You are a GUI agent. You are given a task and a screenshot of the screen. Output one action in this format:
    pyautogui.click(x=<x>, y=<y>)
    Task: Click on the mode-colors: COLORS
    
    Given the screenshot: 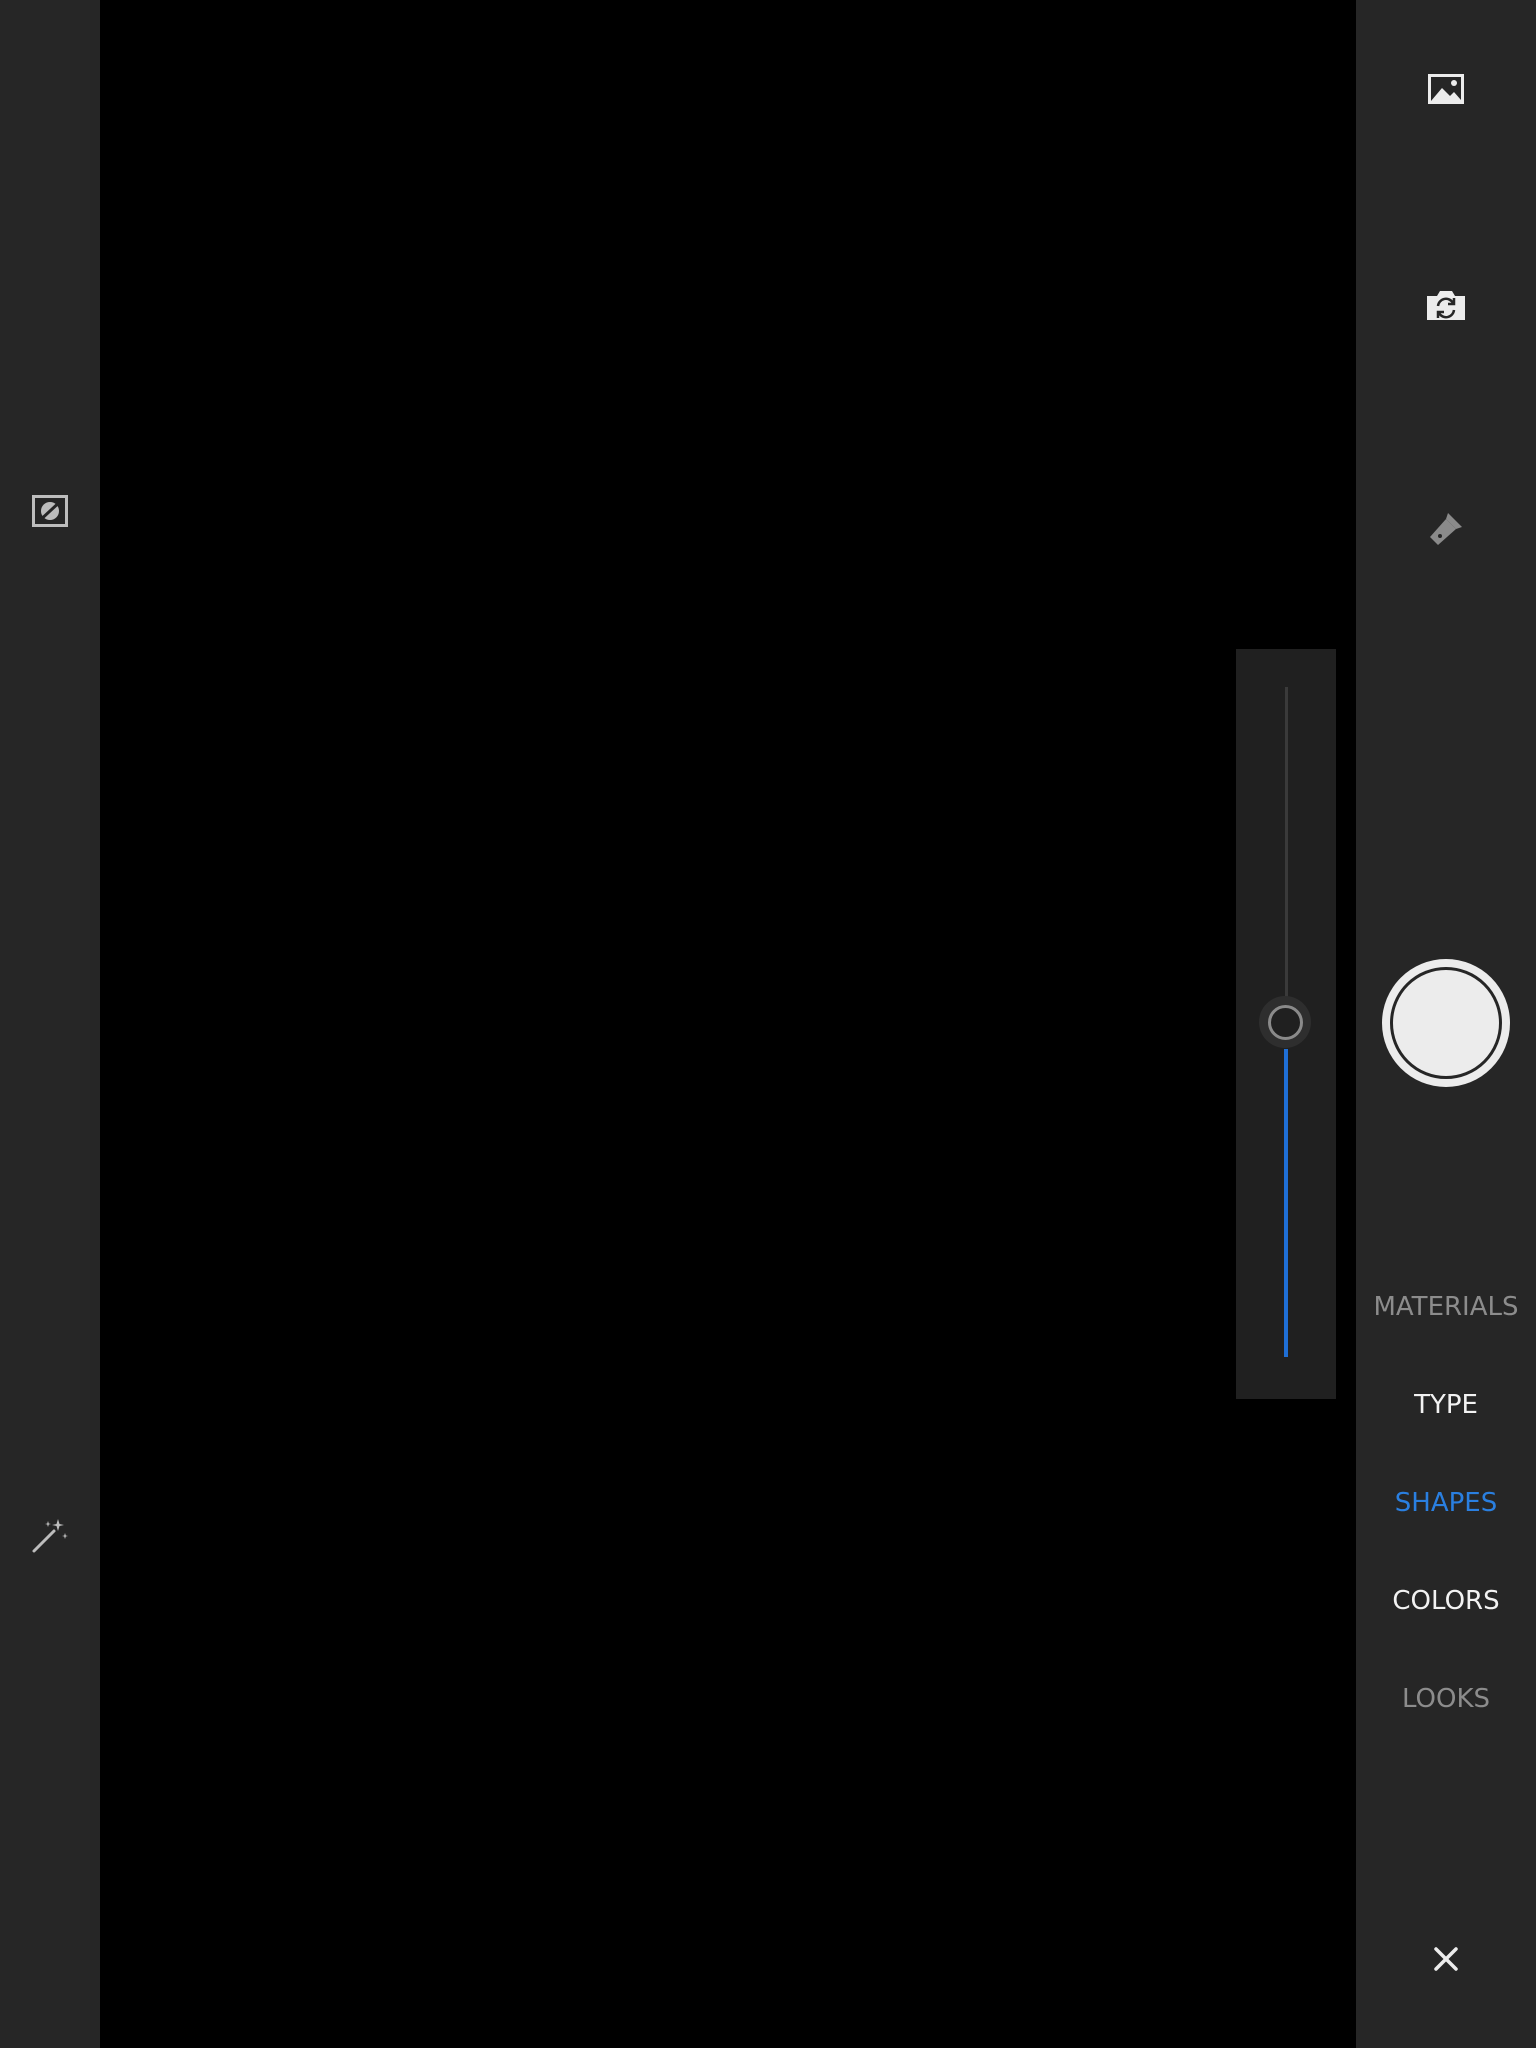 What is the action you would take?
    pyautogui.click(x=1446, y=1601)
    